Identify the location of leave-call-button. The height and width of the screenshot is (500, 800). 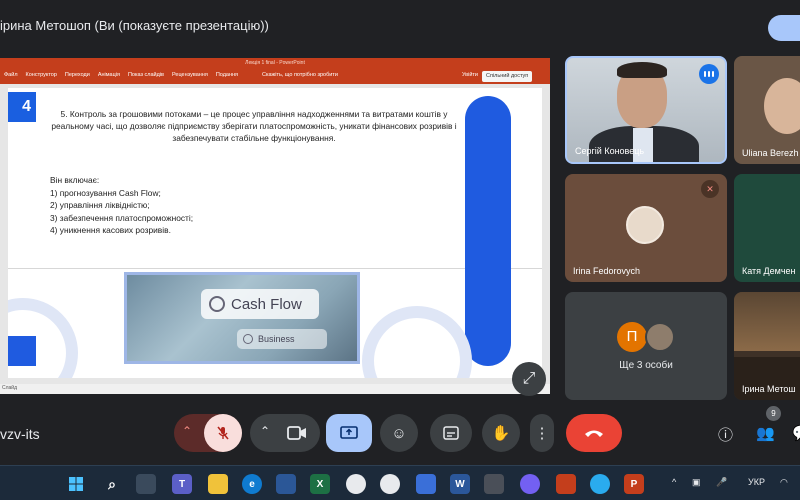
(594, 433).